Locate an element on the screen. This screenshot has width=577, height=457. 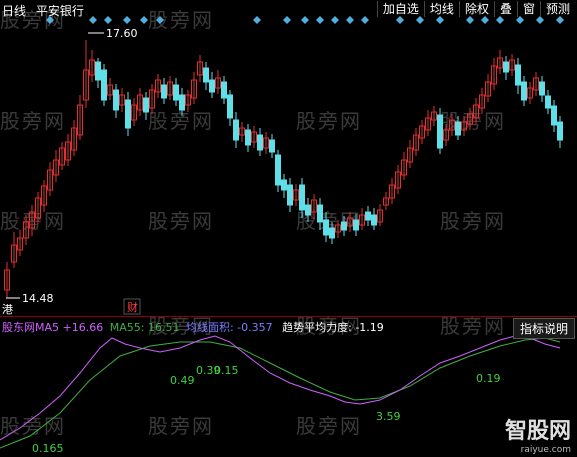
panel-divider is located at coordinates (288, 316).